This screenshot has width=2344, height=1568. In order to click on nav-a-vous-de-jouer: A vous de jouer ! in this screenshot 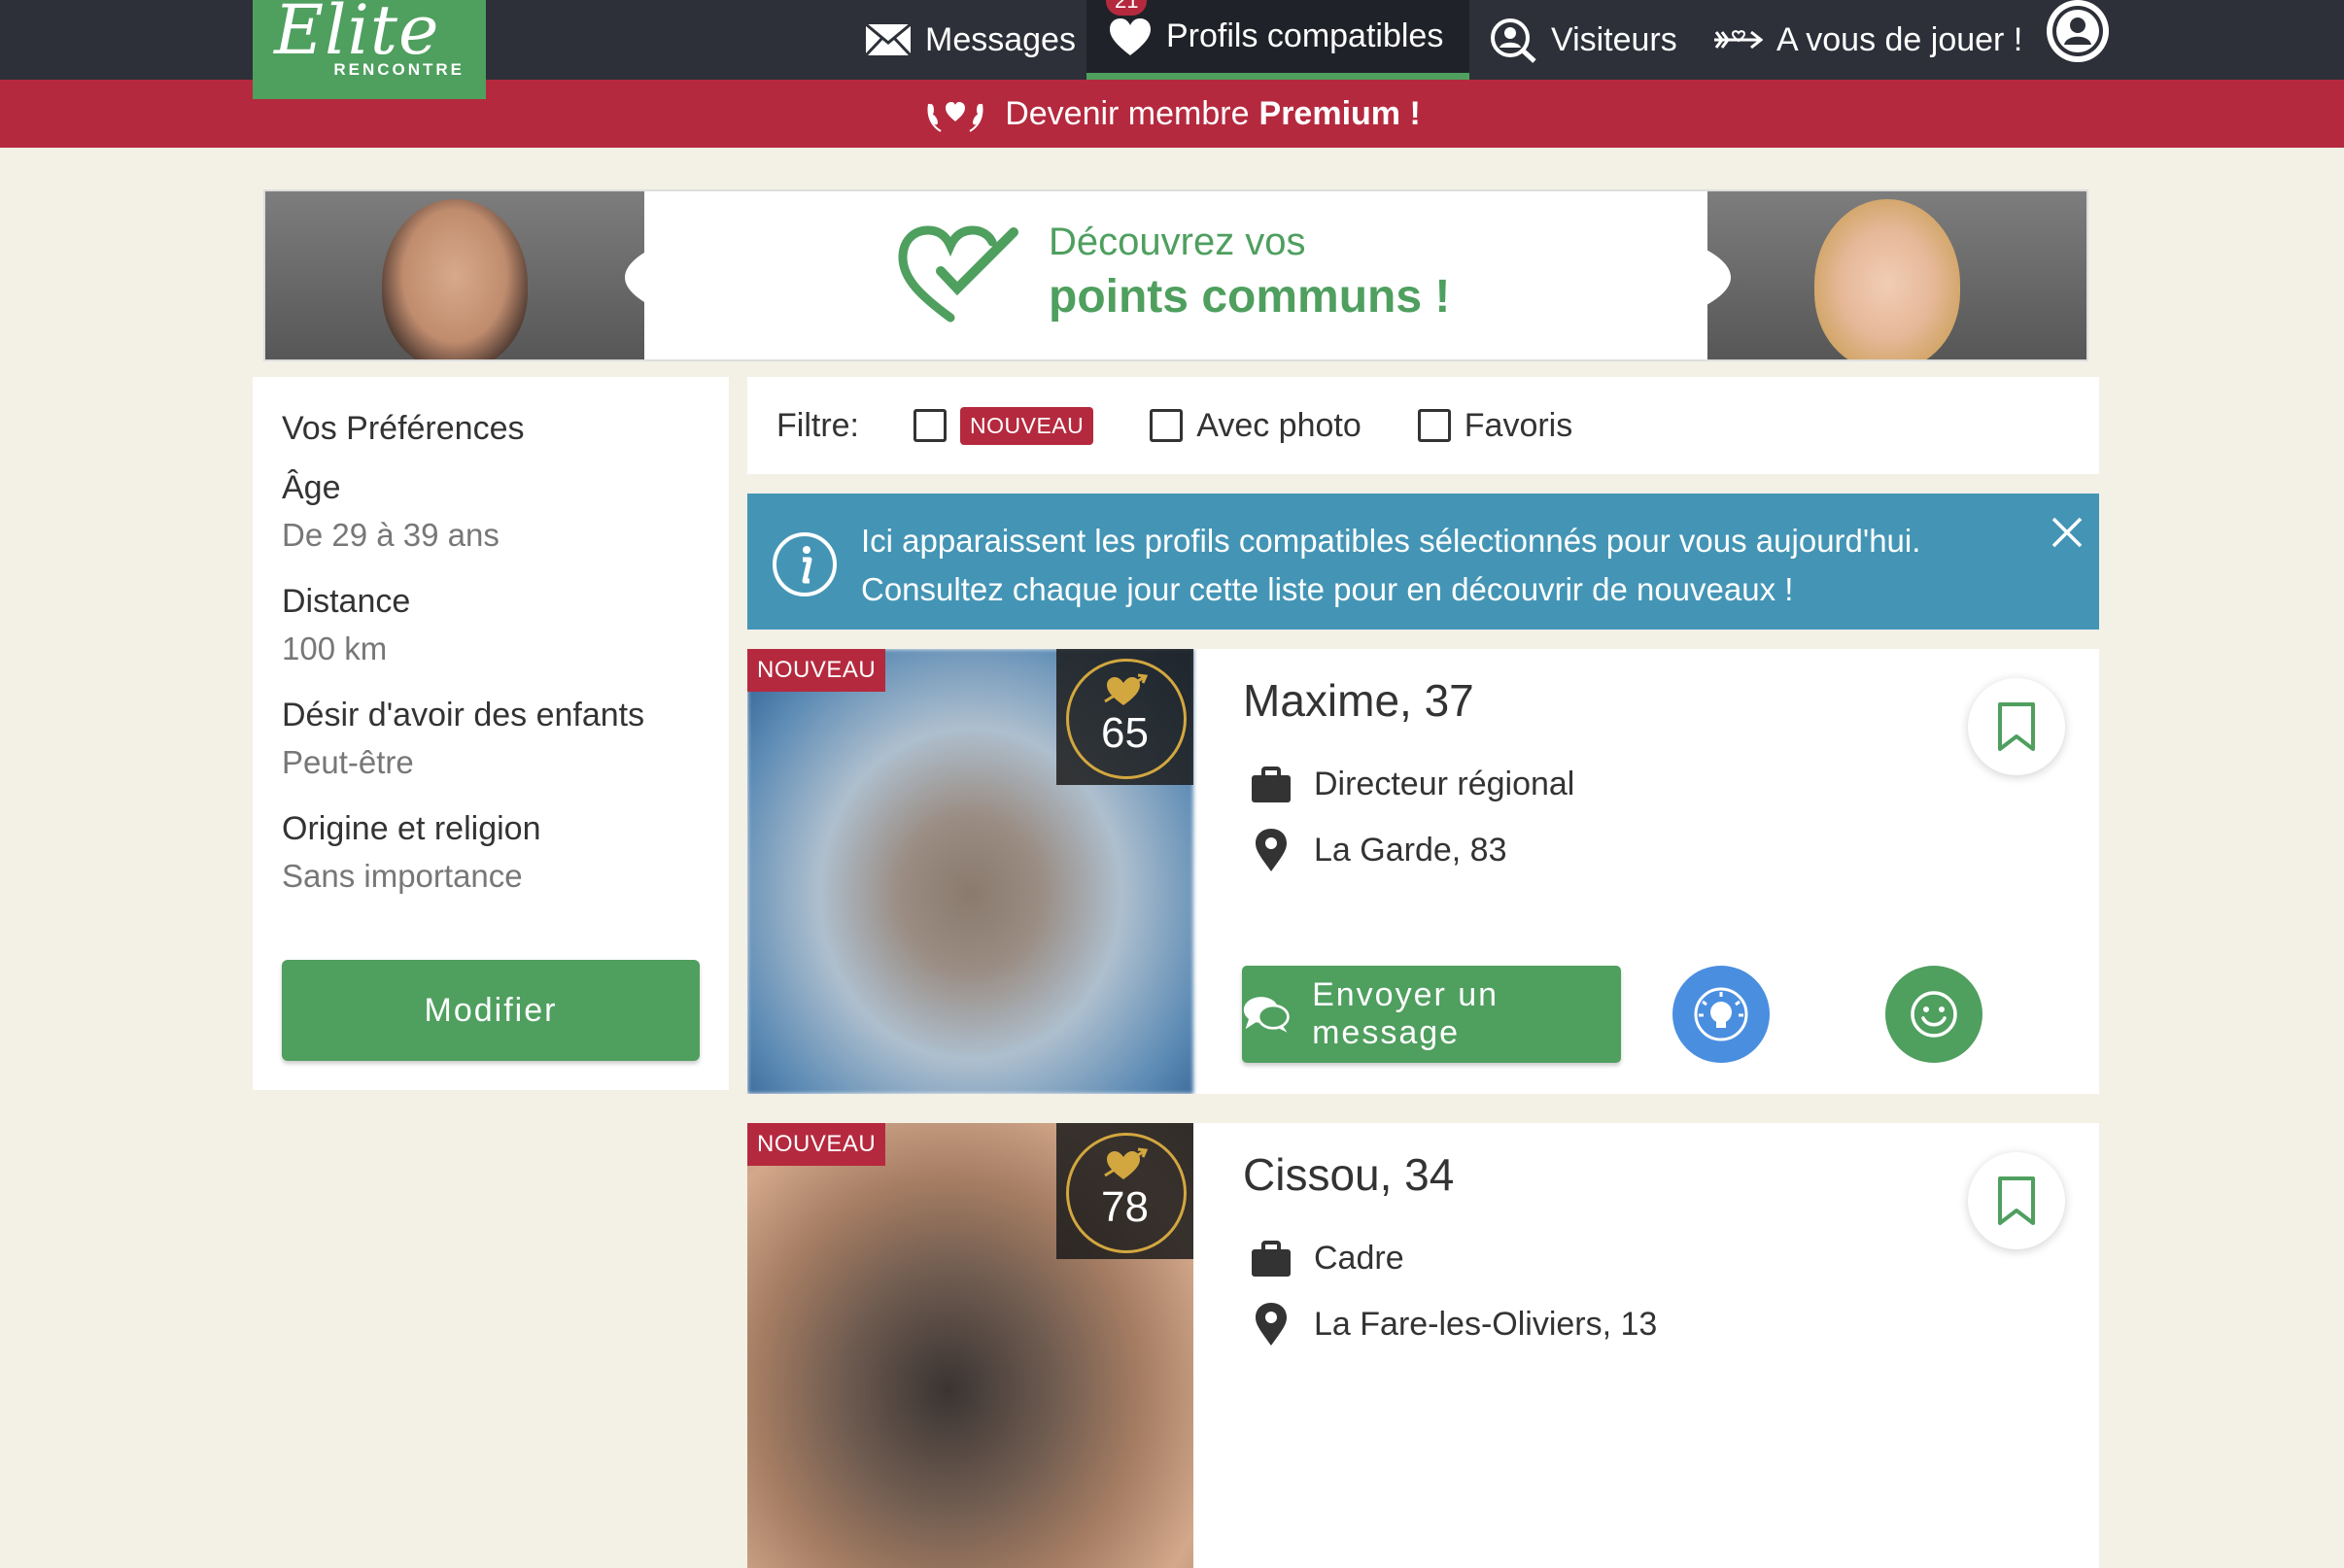, I will do `click(1867, 40)`.